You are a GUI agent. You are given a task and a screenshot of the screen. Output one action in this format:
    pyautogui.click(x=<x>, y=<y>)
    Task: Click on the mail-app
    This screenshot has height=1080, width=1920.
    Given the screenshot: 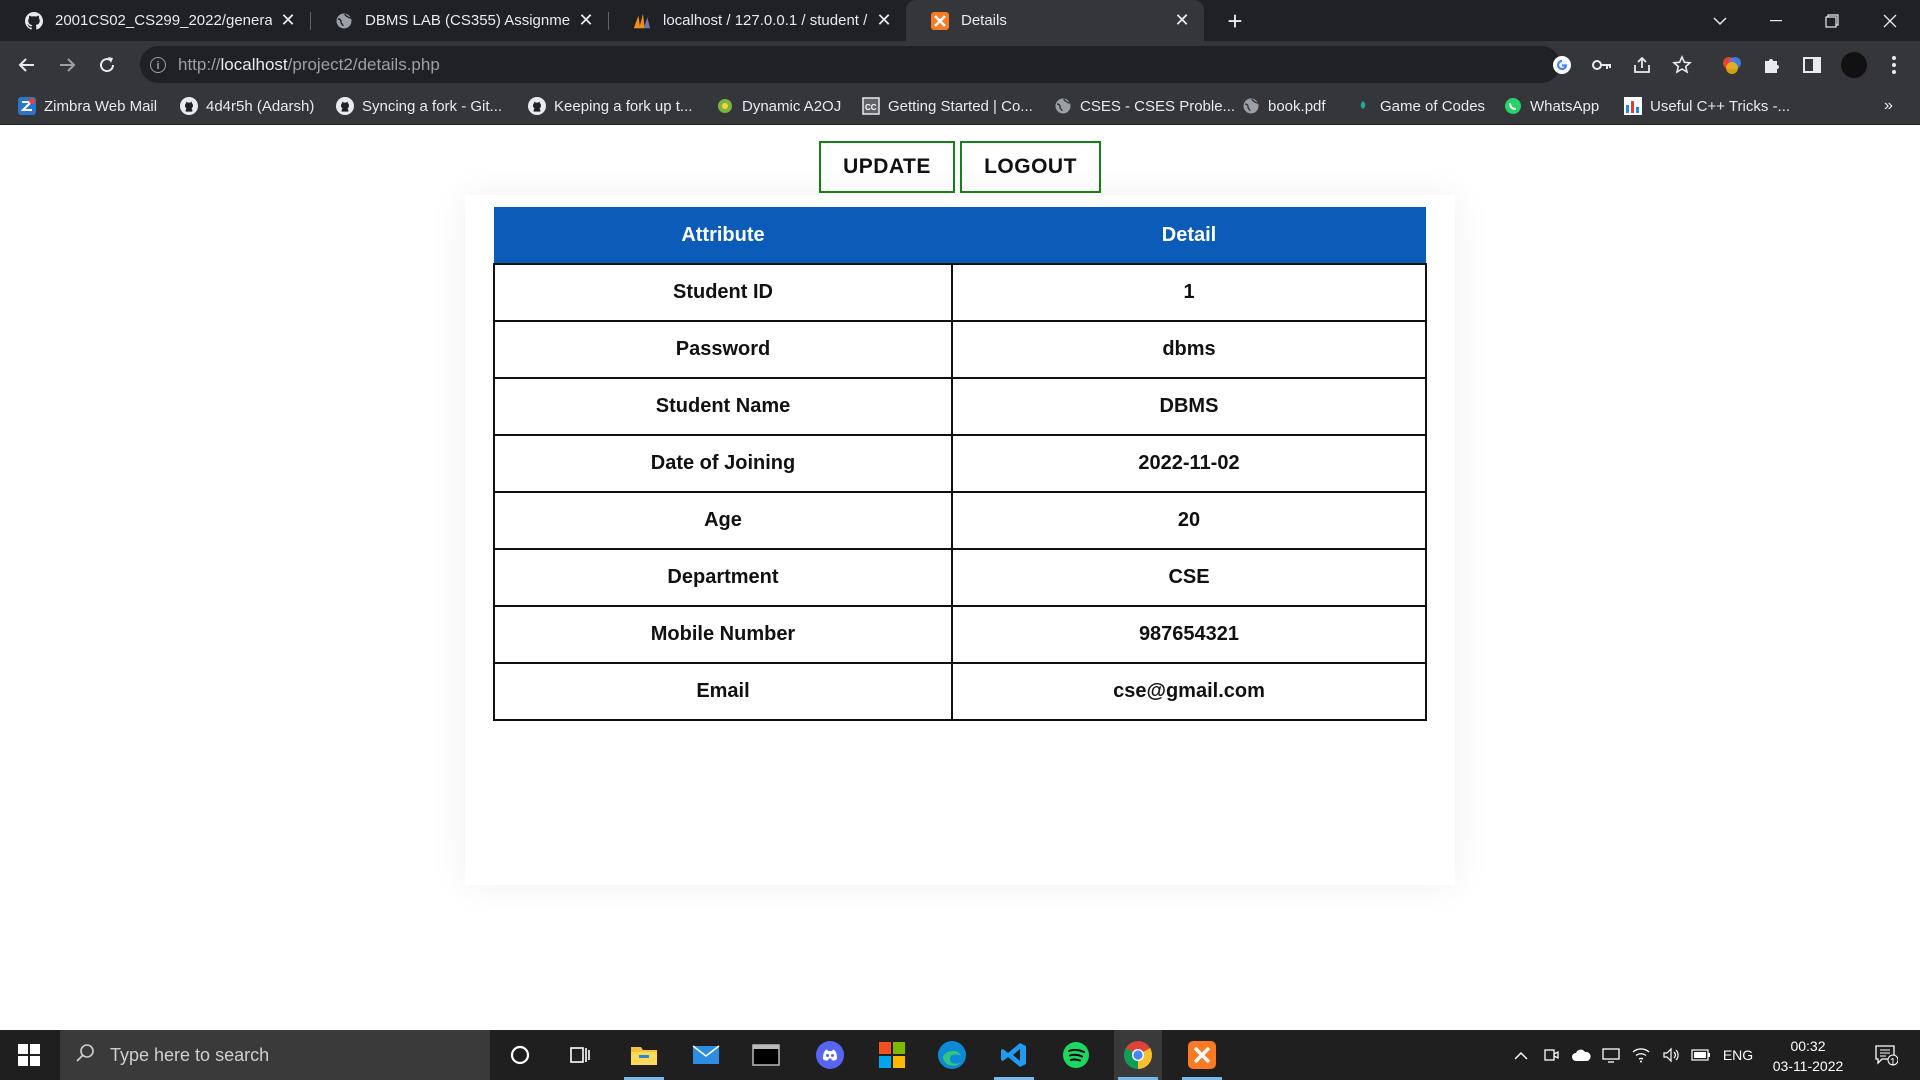 What is the action you would take?
    pyautogui.click(x=706, y=1055)
    